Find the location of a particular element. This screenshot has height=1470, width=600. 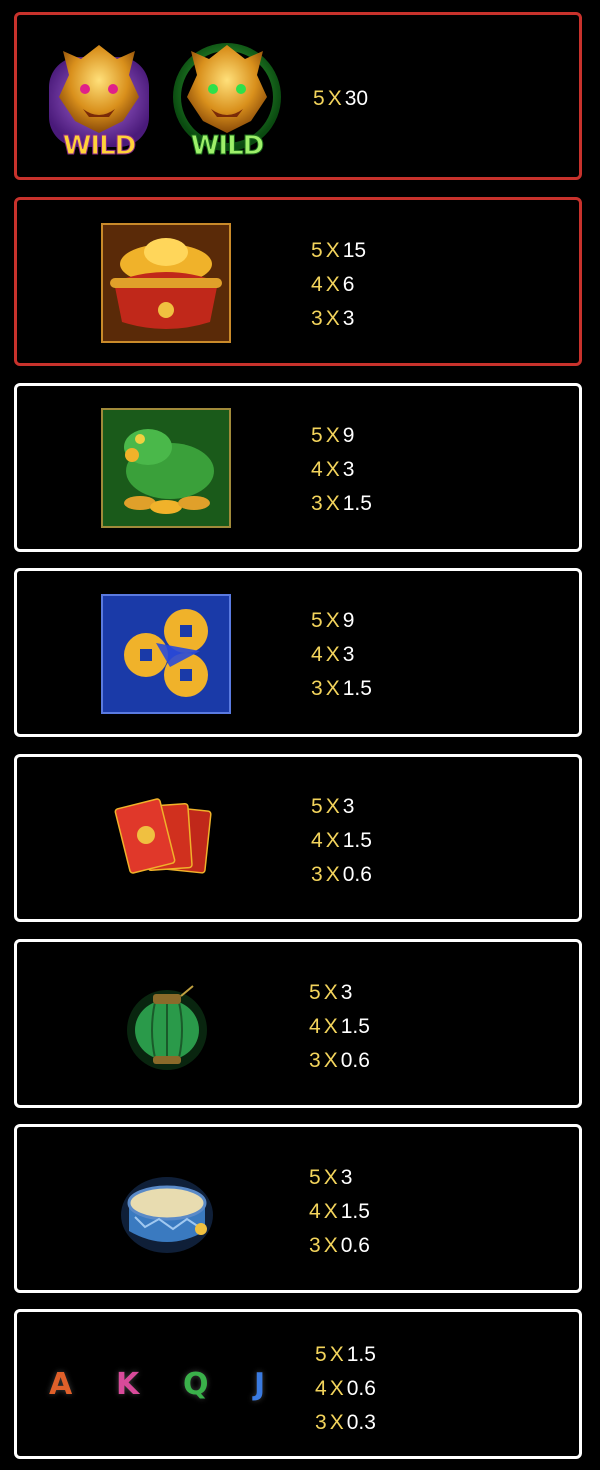

payout-row: 5 X 30 is located at coordinates (341, 98).